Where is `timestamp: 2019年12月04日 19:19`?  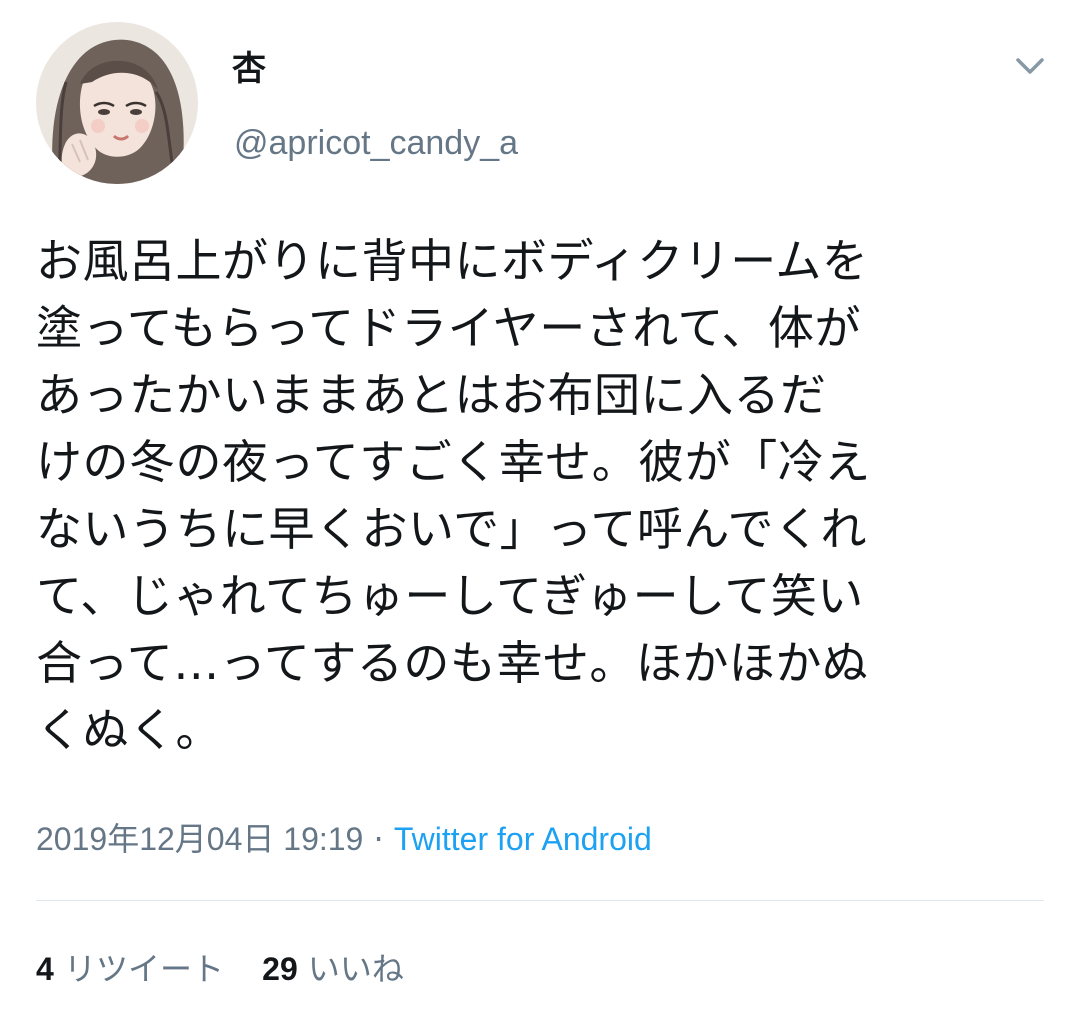
timestamp: 2019年12月04日 19:19 is located at coordinates (199, 839).